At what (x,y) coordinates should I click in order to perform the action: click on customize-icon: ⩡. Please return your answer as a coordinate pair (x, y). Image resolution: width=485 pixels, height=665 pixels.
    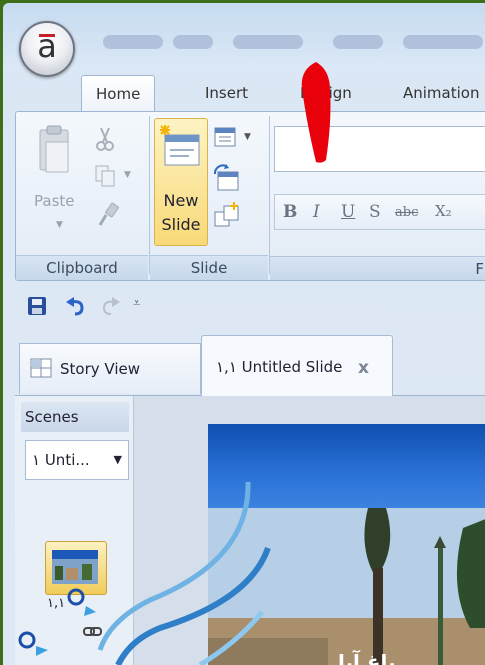
    Looking at the image, I should click on (136, 303).